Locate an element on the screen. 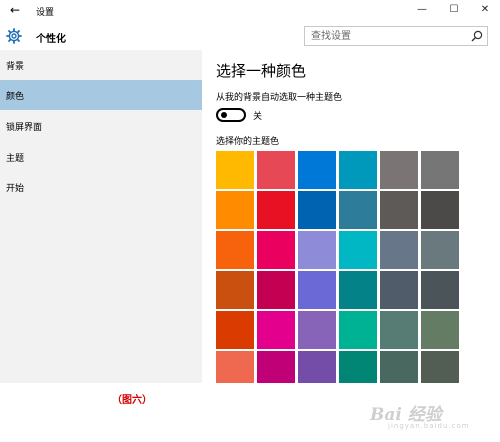 The height and width of the screenshot is (442, 500). toggle-knob is located at coordinates (224, 115).